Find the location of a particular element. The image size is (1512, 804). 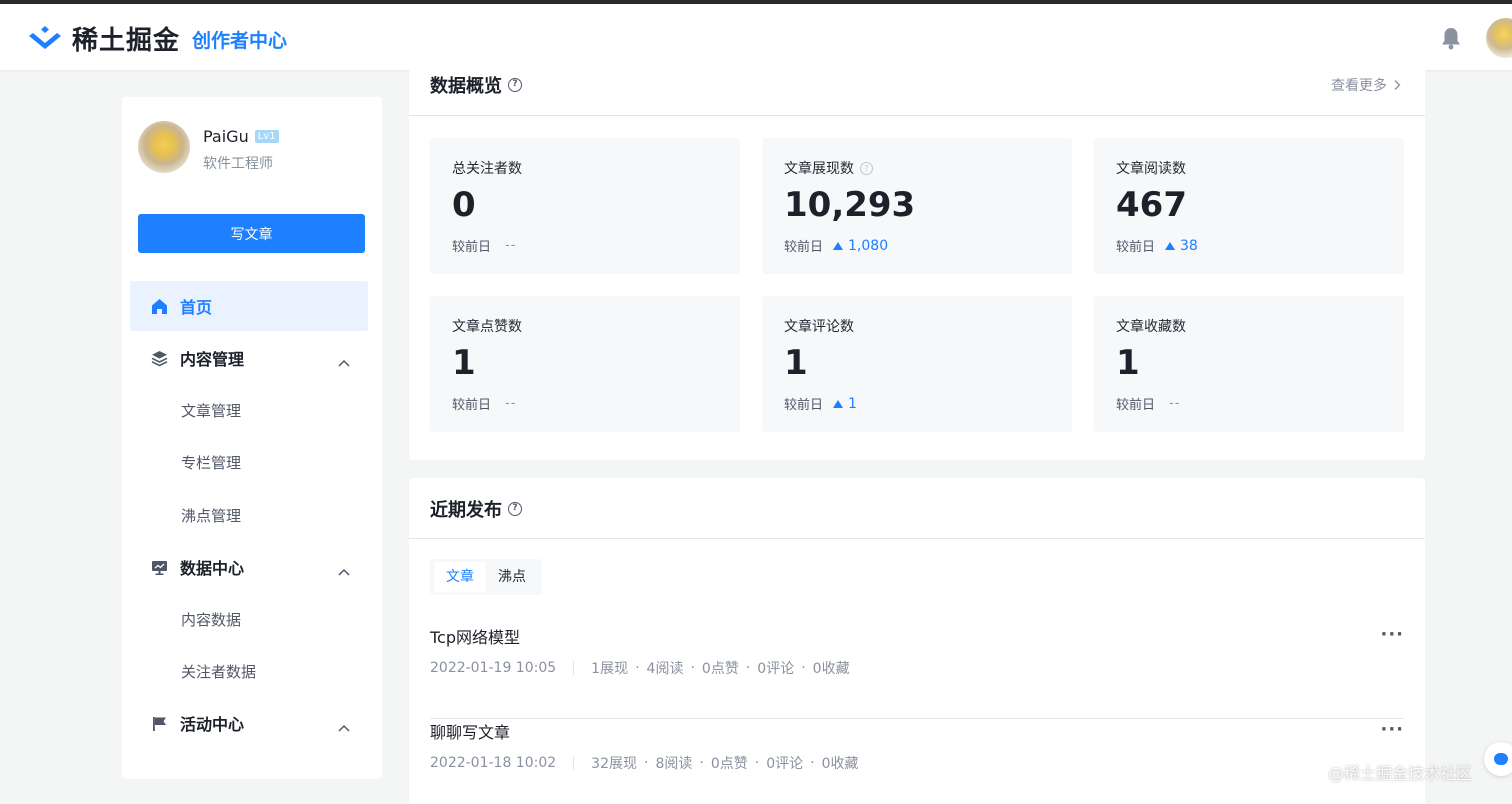

stat-label-text: 文章展现数 is located at coordinates (819, 169).